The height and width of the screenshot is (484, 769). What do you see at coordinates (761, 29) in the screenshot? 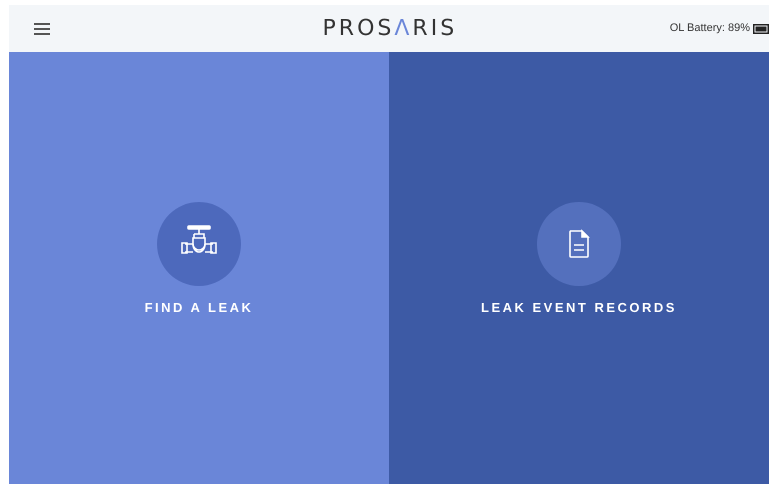
I see `battery-icon` at bounding box center [761, 29].